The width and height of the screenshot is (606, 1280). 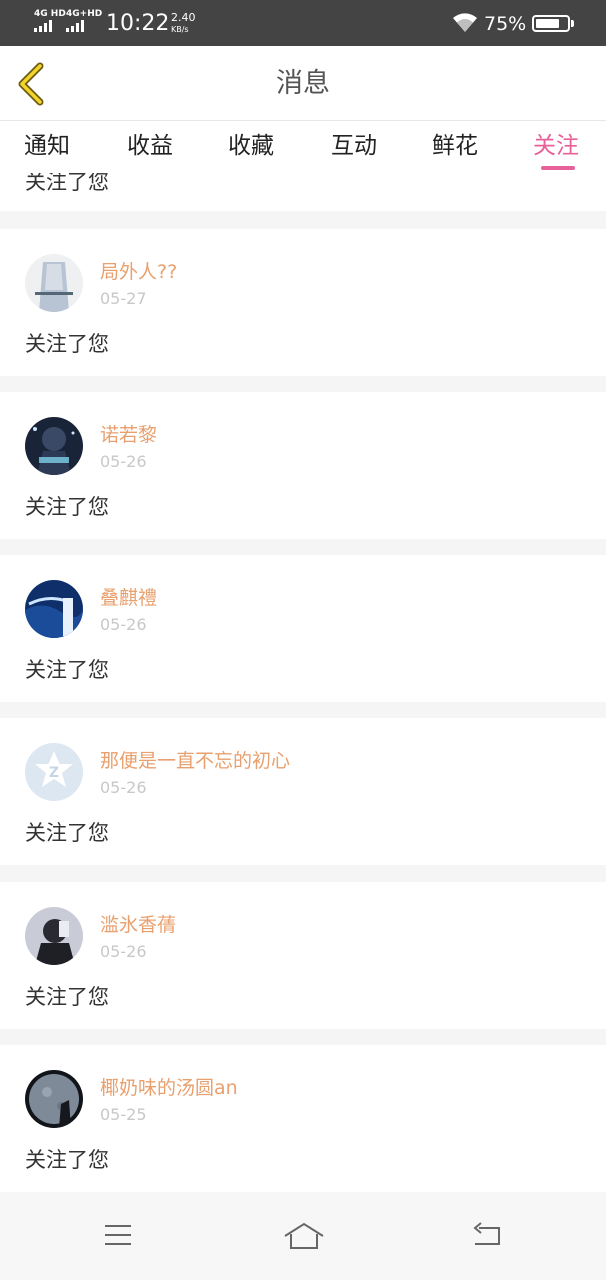 I want to click on signal-icon, so click(x=43, y=26).